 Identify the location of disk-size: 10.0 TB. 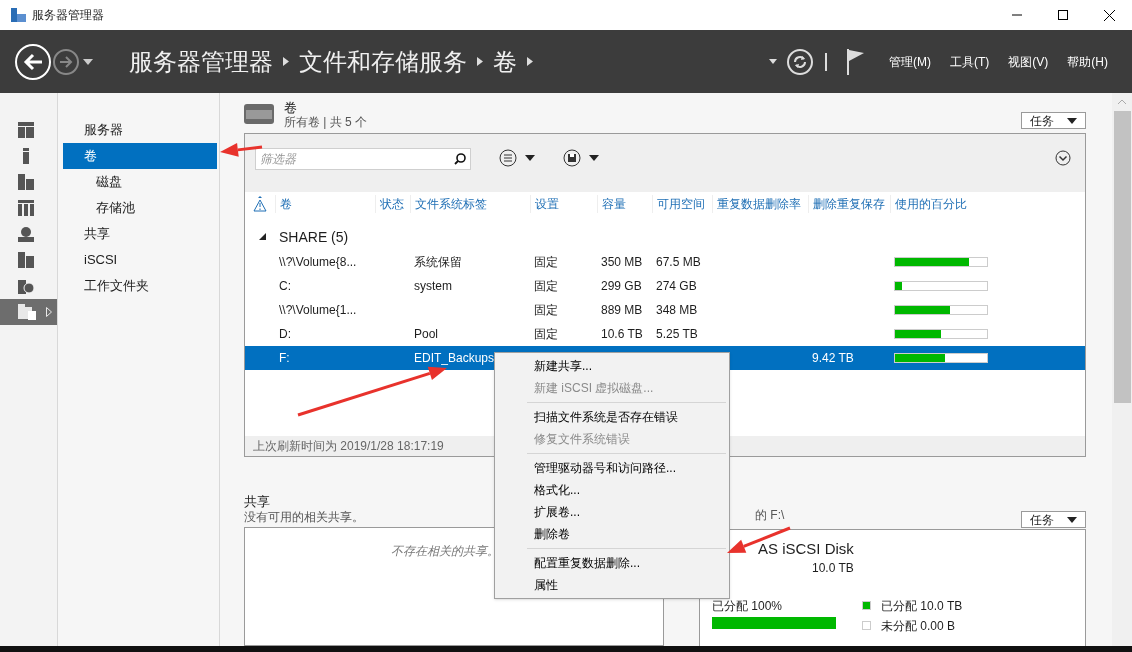
(833, 567).